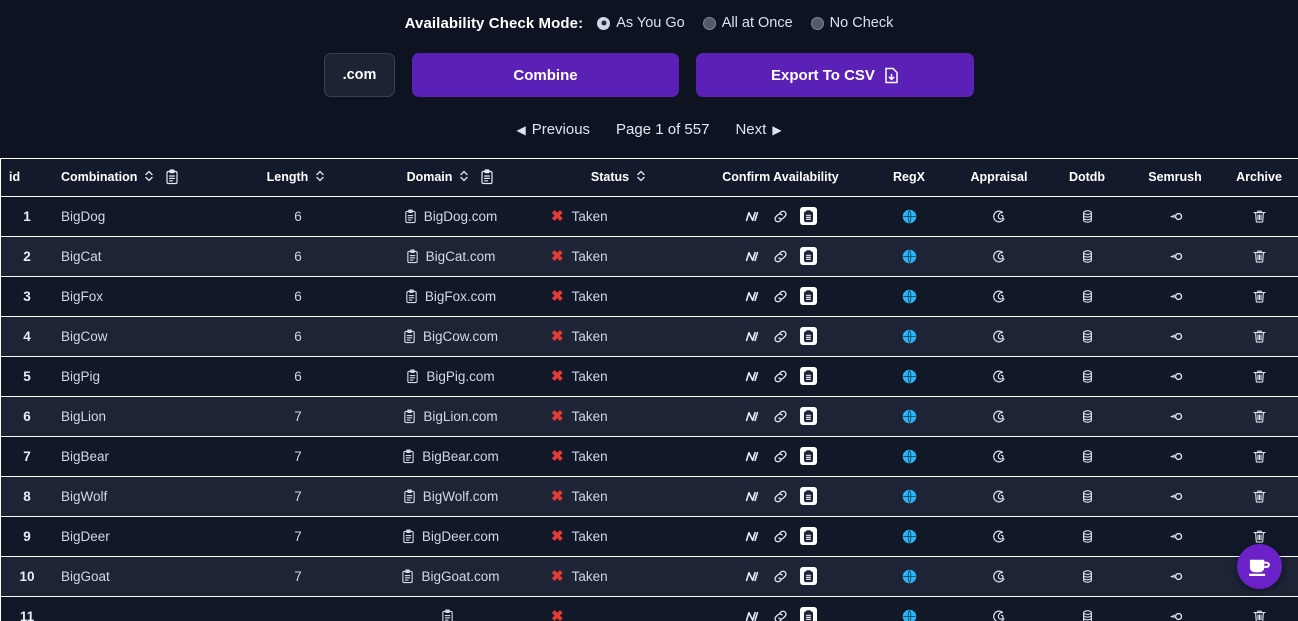 The width and height of the screenshot is (1298, 621). I want to click on radio-option-as-you-go: As You Go, so click(641, 23).